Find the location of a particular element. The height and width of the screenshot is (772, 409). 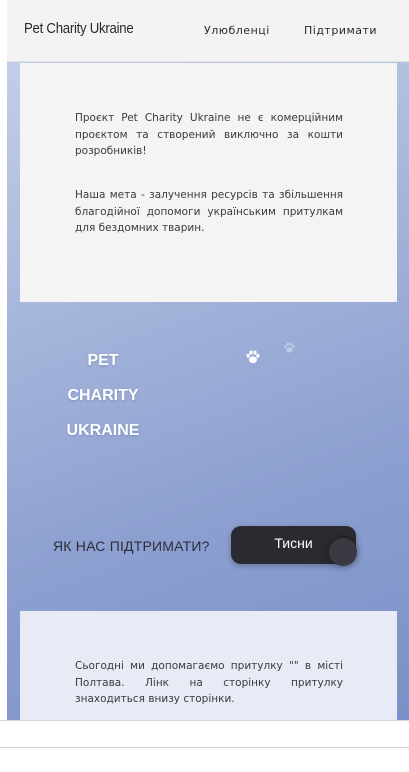

hero-brand: PET CHARITY UKRAINE is located at coordinates (103, 395).